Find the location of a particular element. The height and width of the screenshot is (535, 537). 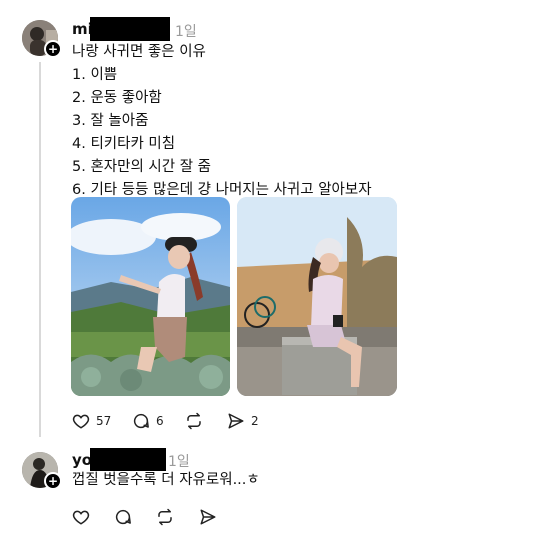

send-action is located at coordinates (208, 517).